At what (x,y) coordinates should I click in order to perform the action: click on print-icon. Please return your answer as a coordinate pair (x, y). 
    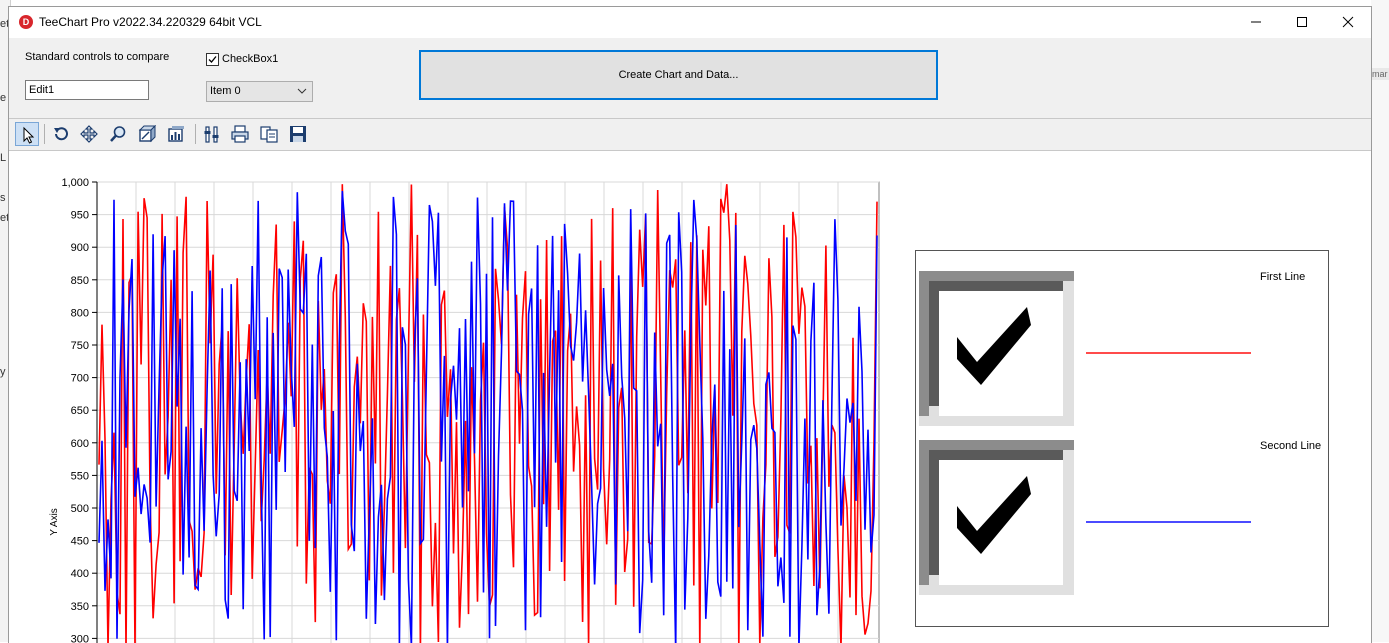
    Looking at the image, I should click on (240, 134).